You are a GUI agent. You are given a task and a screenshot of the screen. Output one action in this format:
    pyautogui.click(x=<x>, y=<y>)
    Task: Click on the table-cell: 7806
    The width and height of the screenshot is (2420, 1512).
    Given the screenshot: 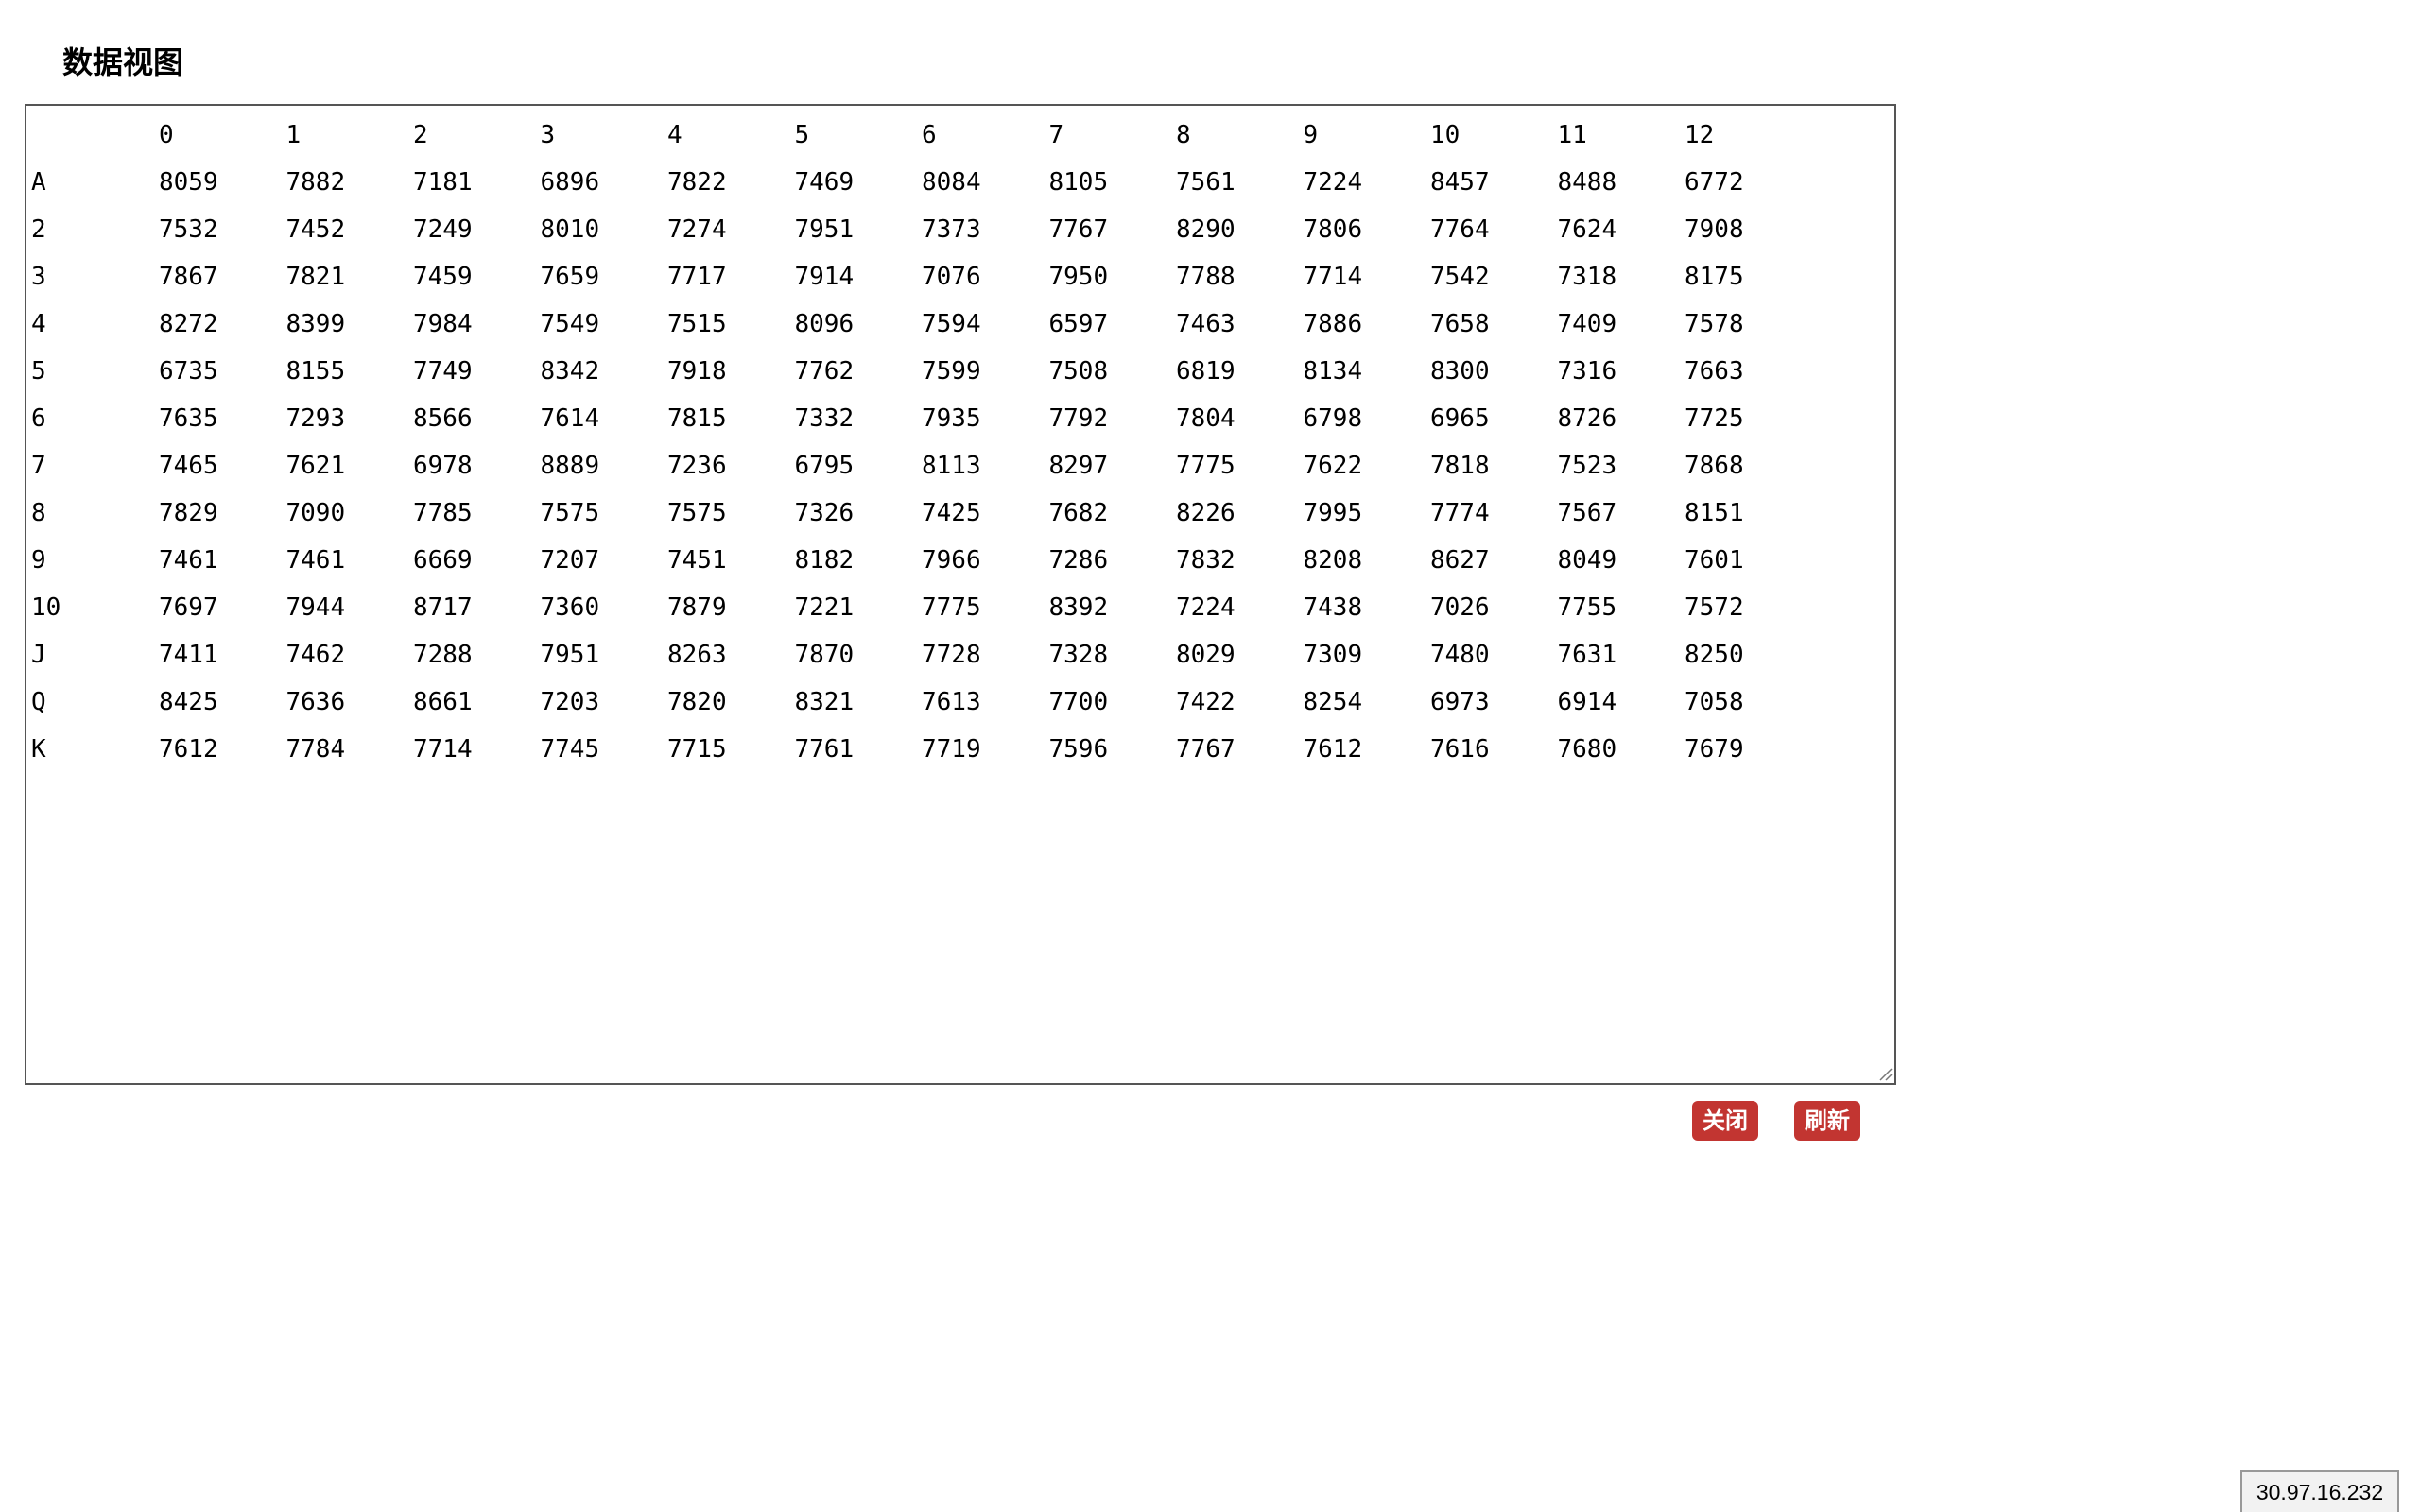 What is the action you would take?
    pyautogui.click(x=1333, y=229)
    